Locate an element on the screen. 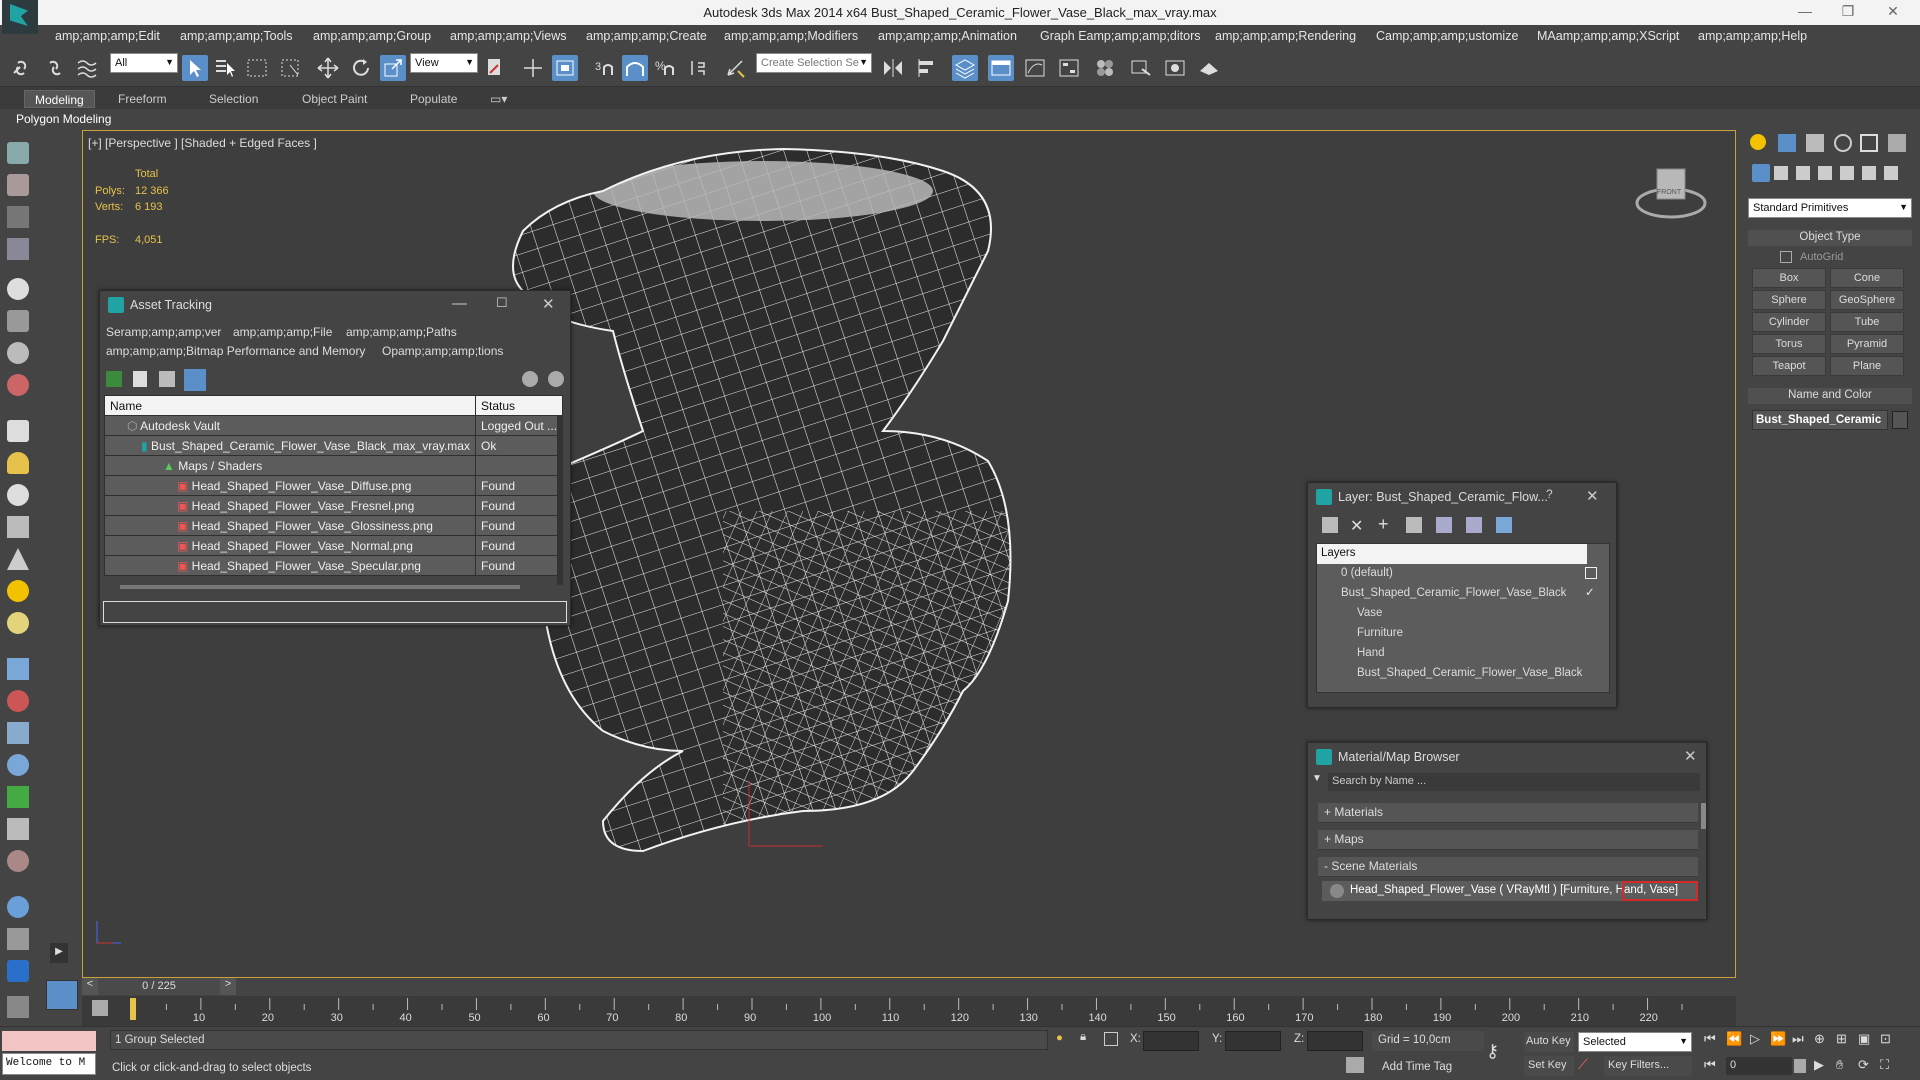 The width and height of the screenshot is (1920, 1080). dynamics-icon is located at coordinates (18, 861).